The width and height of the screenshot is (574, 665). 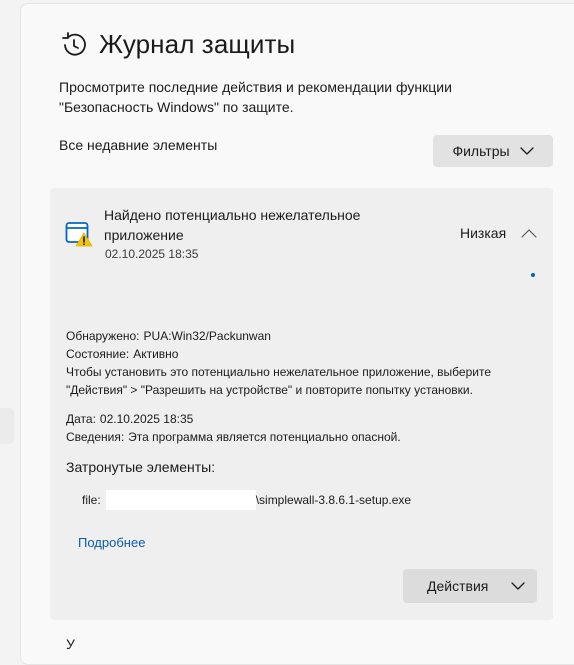 What do you see at coordinates (146, 419) in the screenshot?
I see `date-value: 02.10.2025 18:35` at bounding box center [146, 419].